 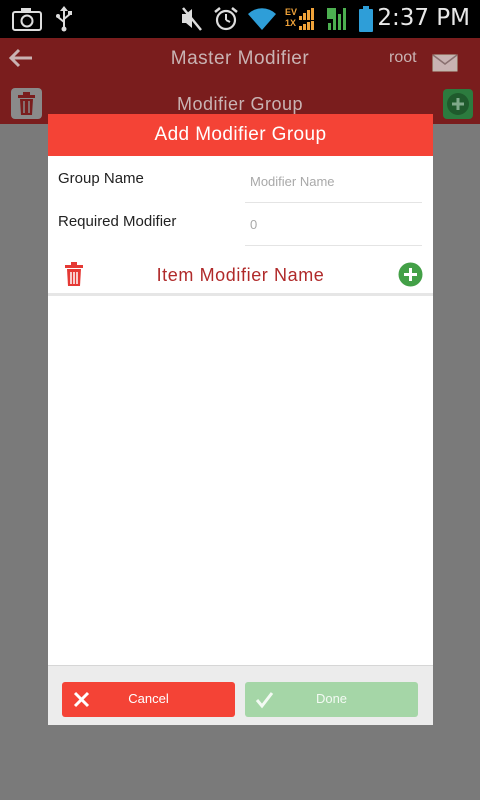 I want to click on user-name: root, so click(x=403, y=57).